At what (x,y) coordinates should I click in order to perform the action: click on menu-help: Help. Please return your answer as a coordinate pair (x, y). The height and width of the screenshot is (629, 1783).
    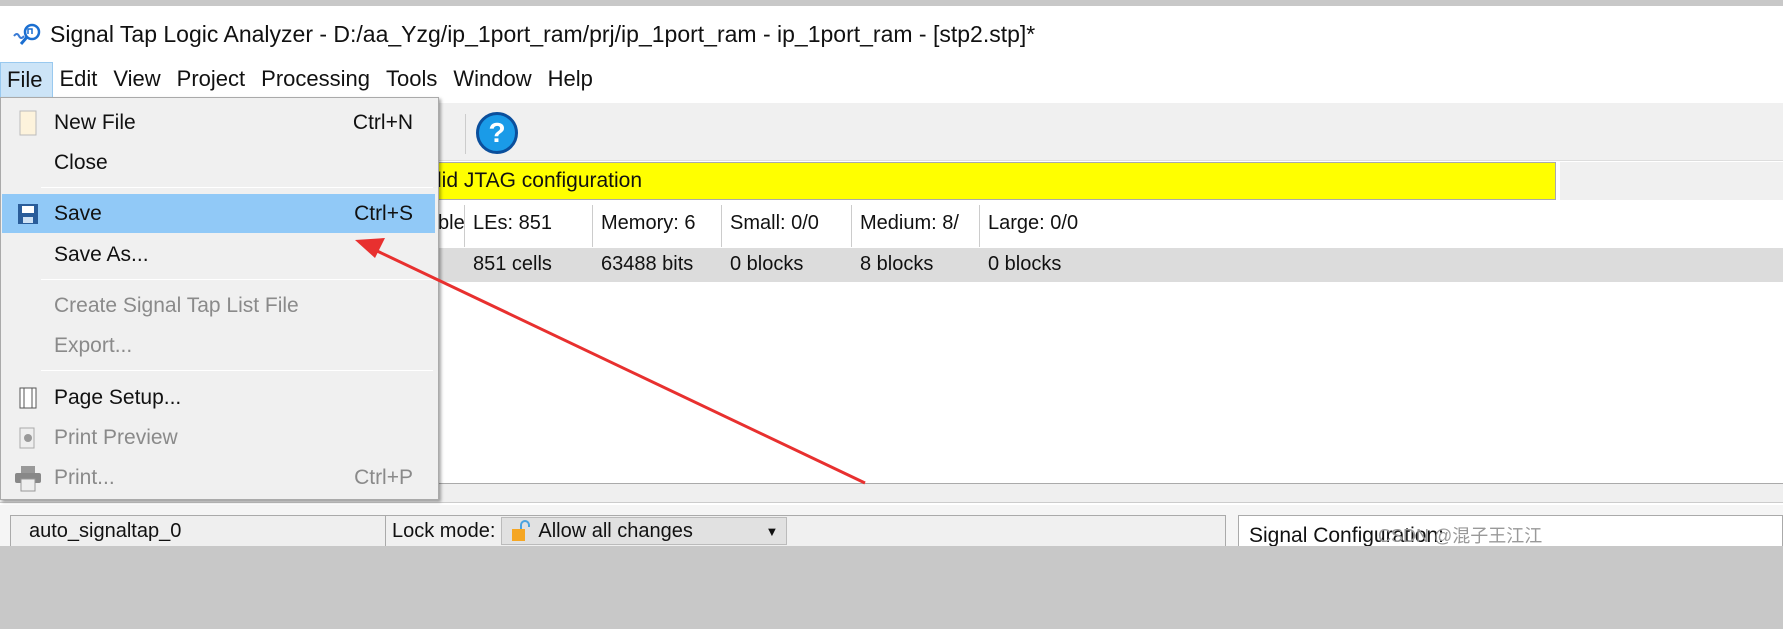
    Looking at the image, I should click on (572, 80).